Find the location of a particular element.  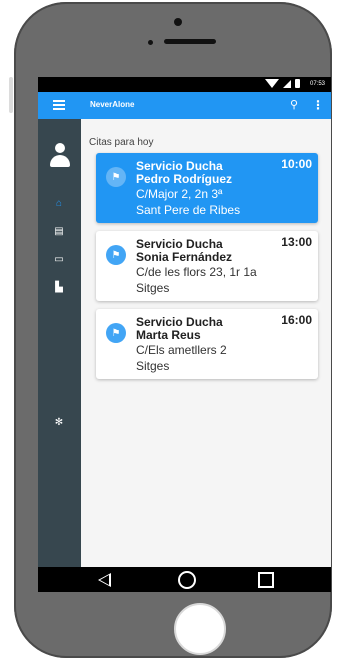

appointment-client-name: Pedro Rodríguez is located at coordinates (184, 179).